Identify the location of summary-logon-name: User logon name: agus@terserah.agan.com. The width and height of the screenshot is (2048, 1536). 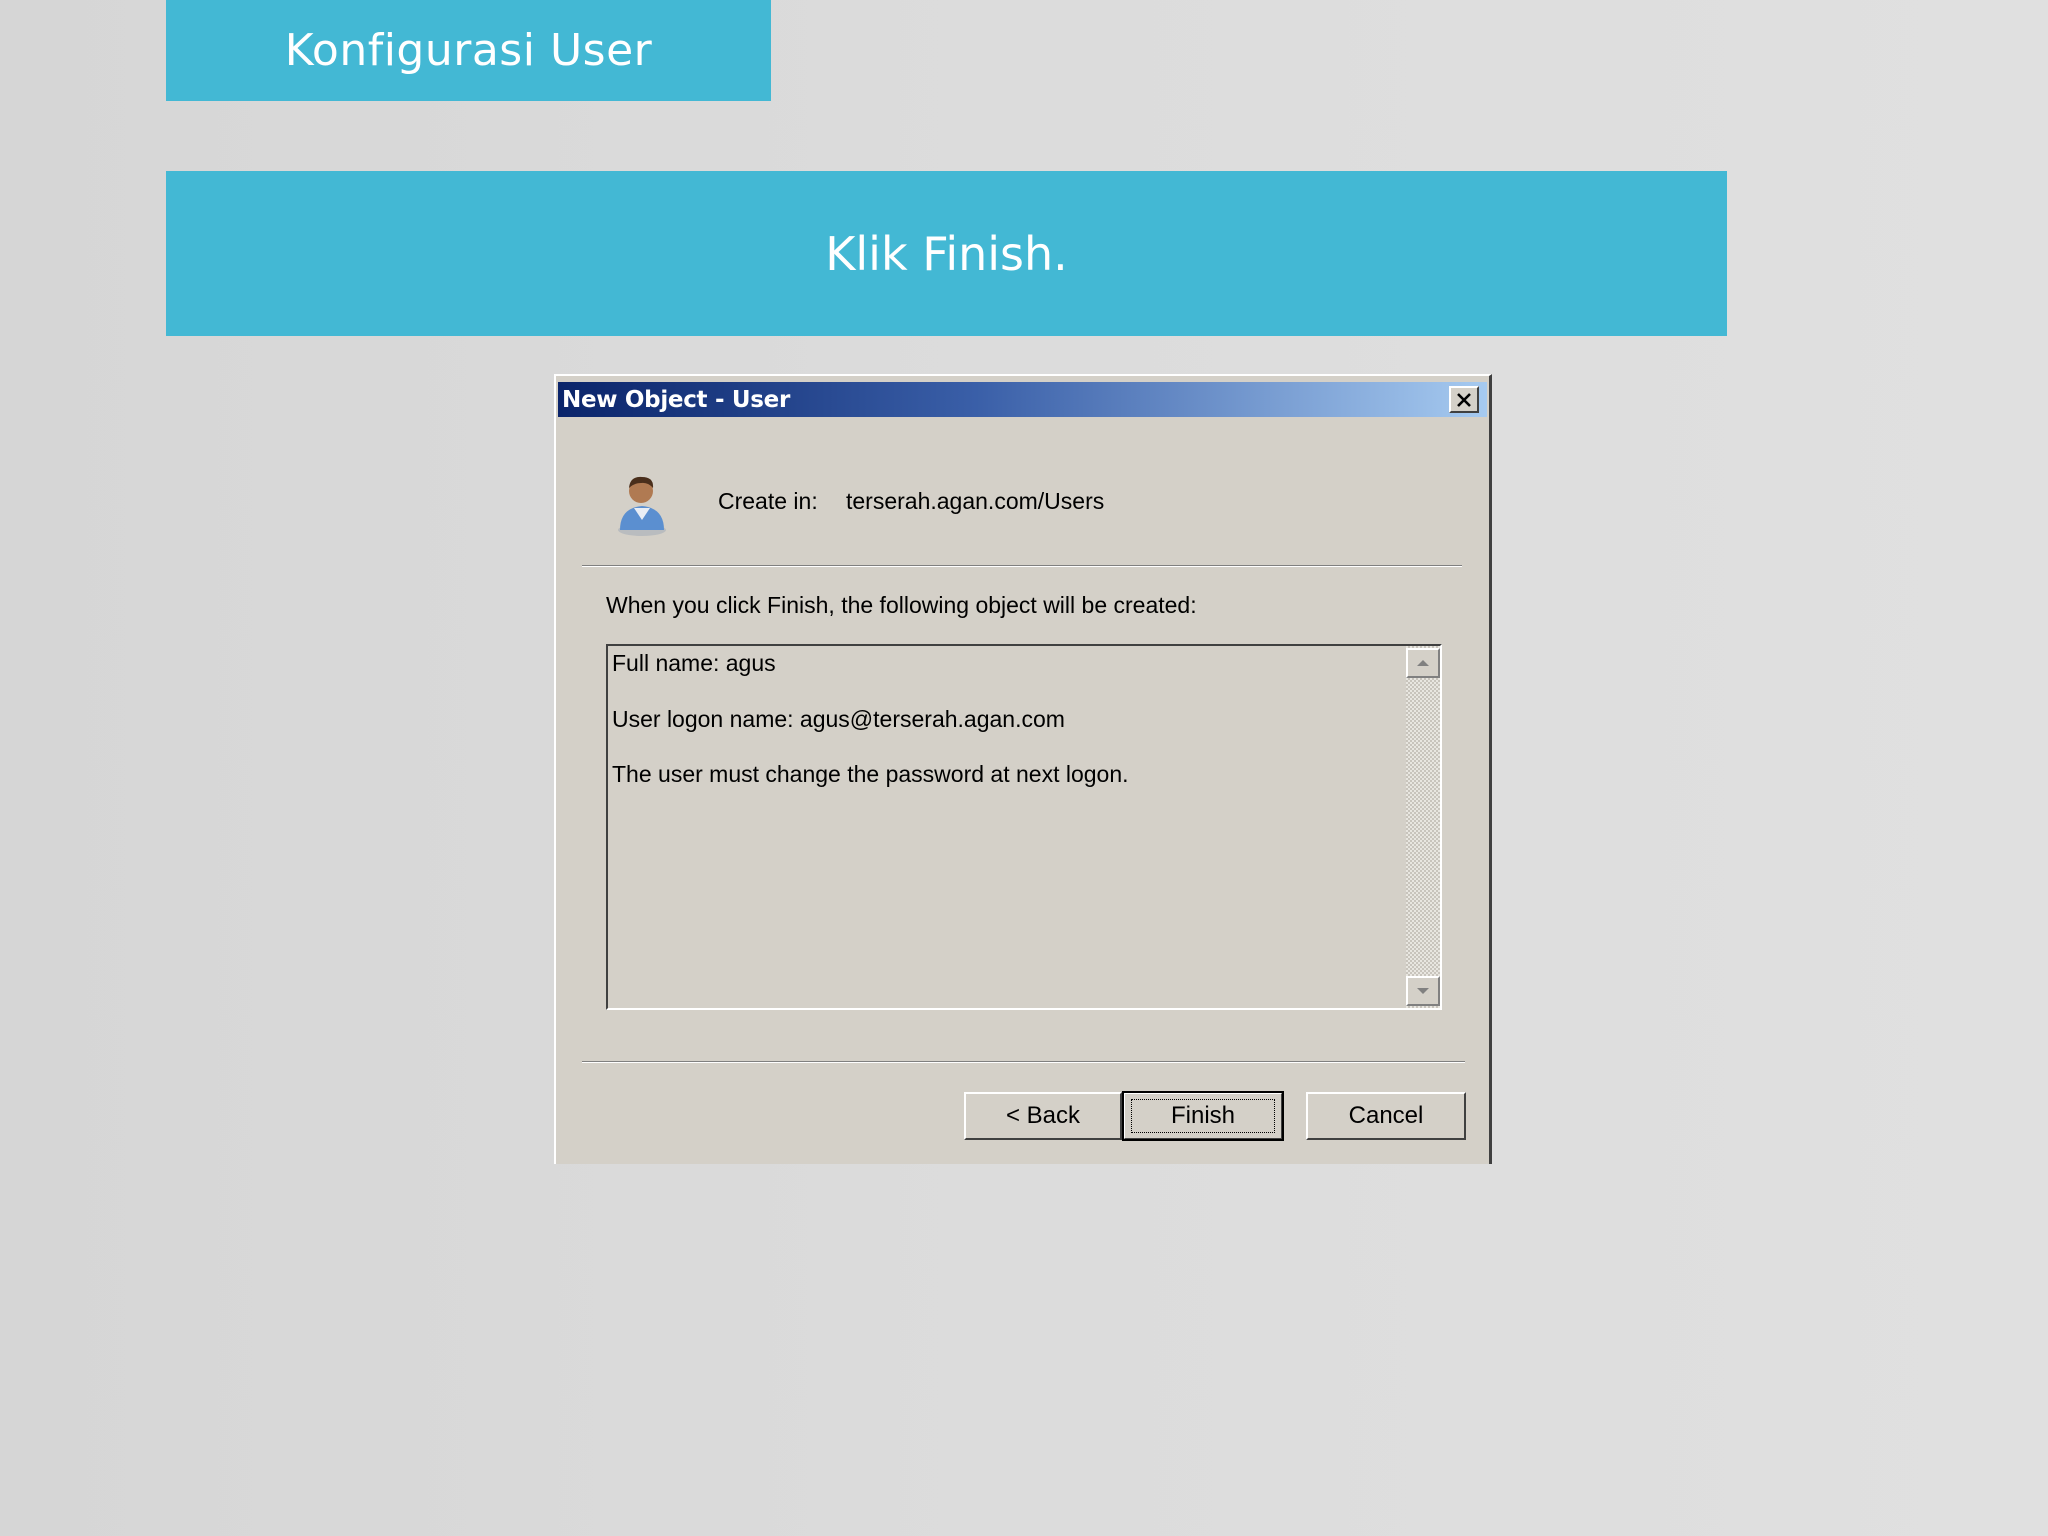
(838, 719).